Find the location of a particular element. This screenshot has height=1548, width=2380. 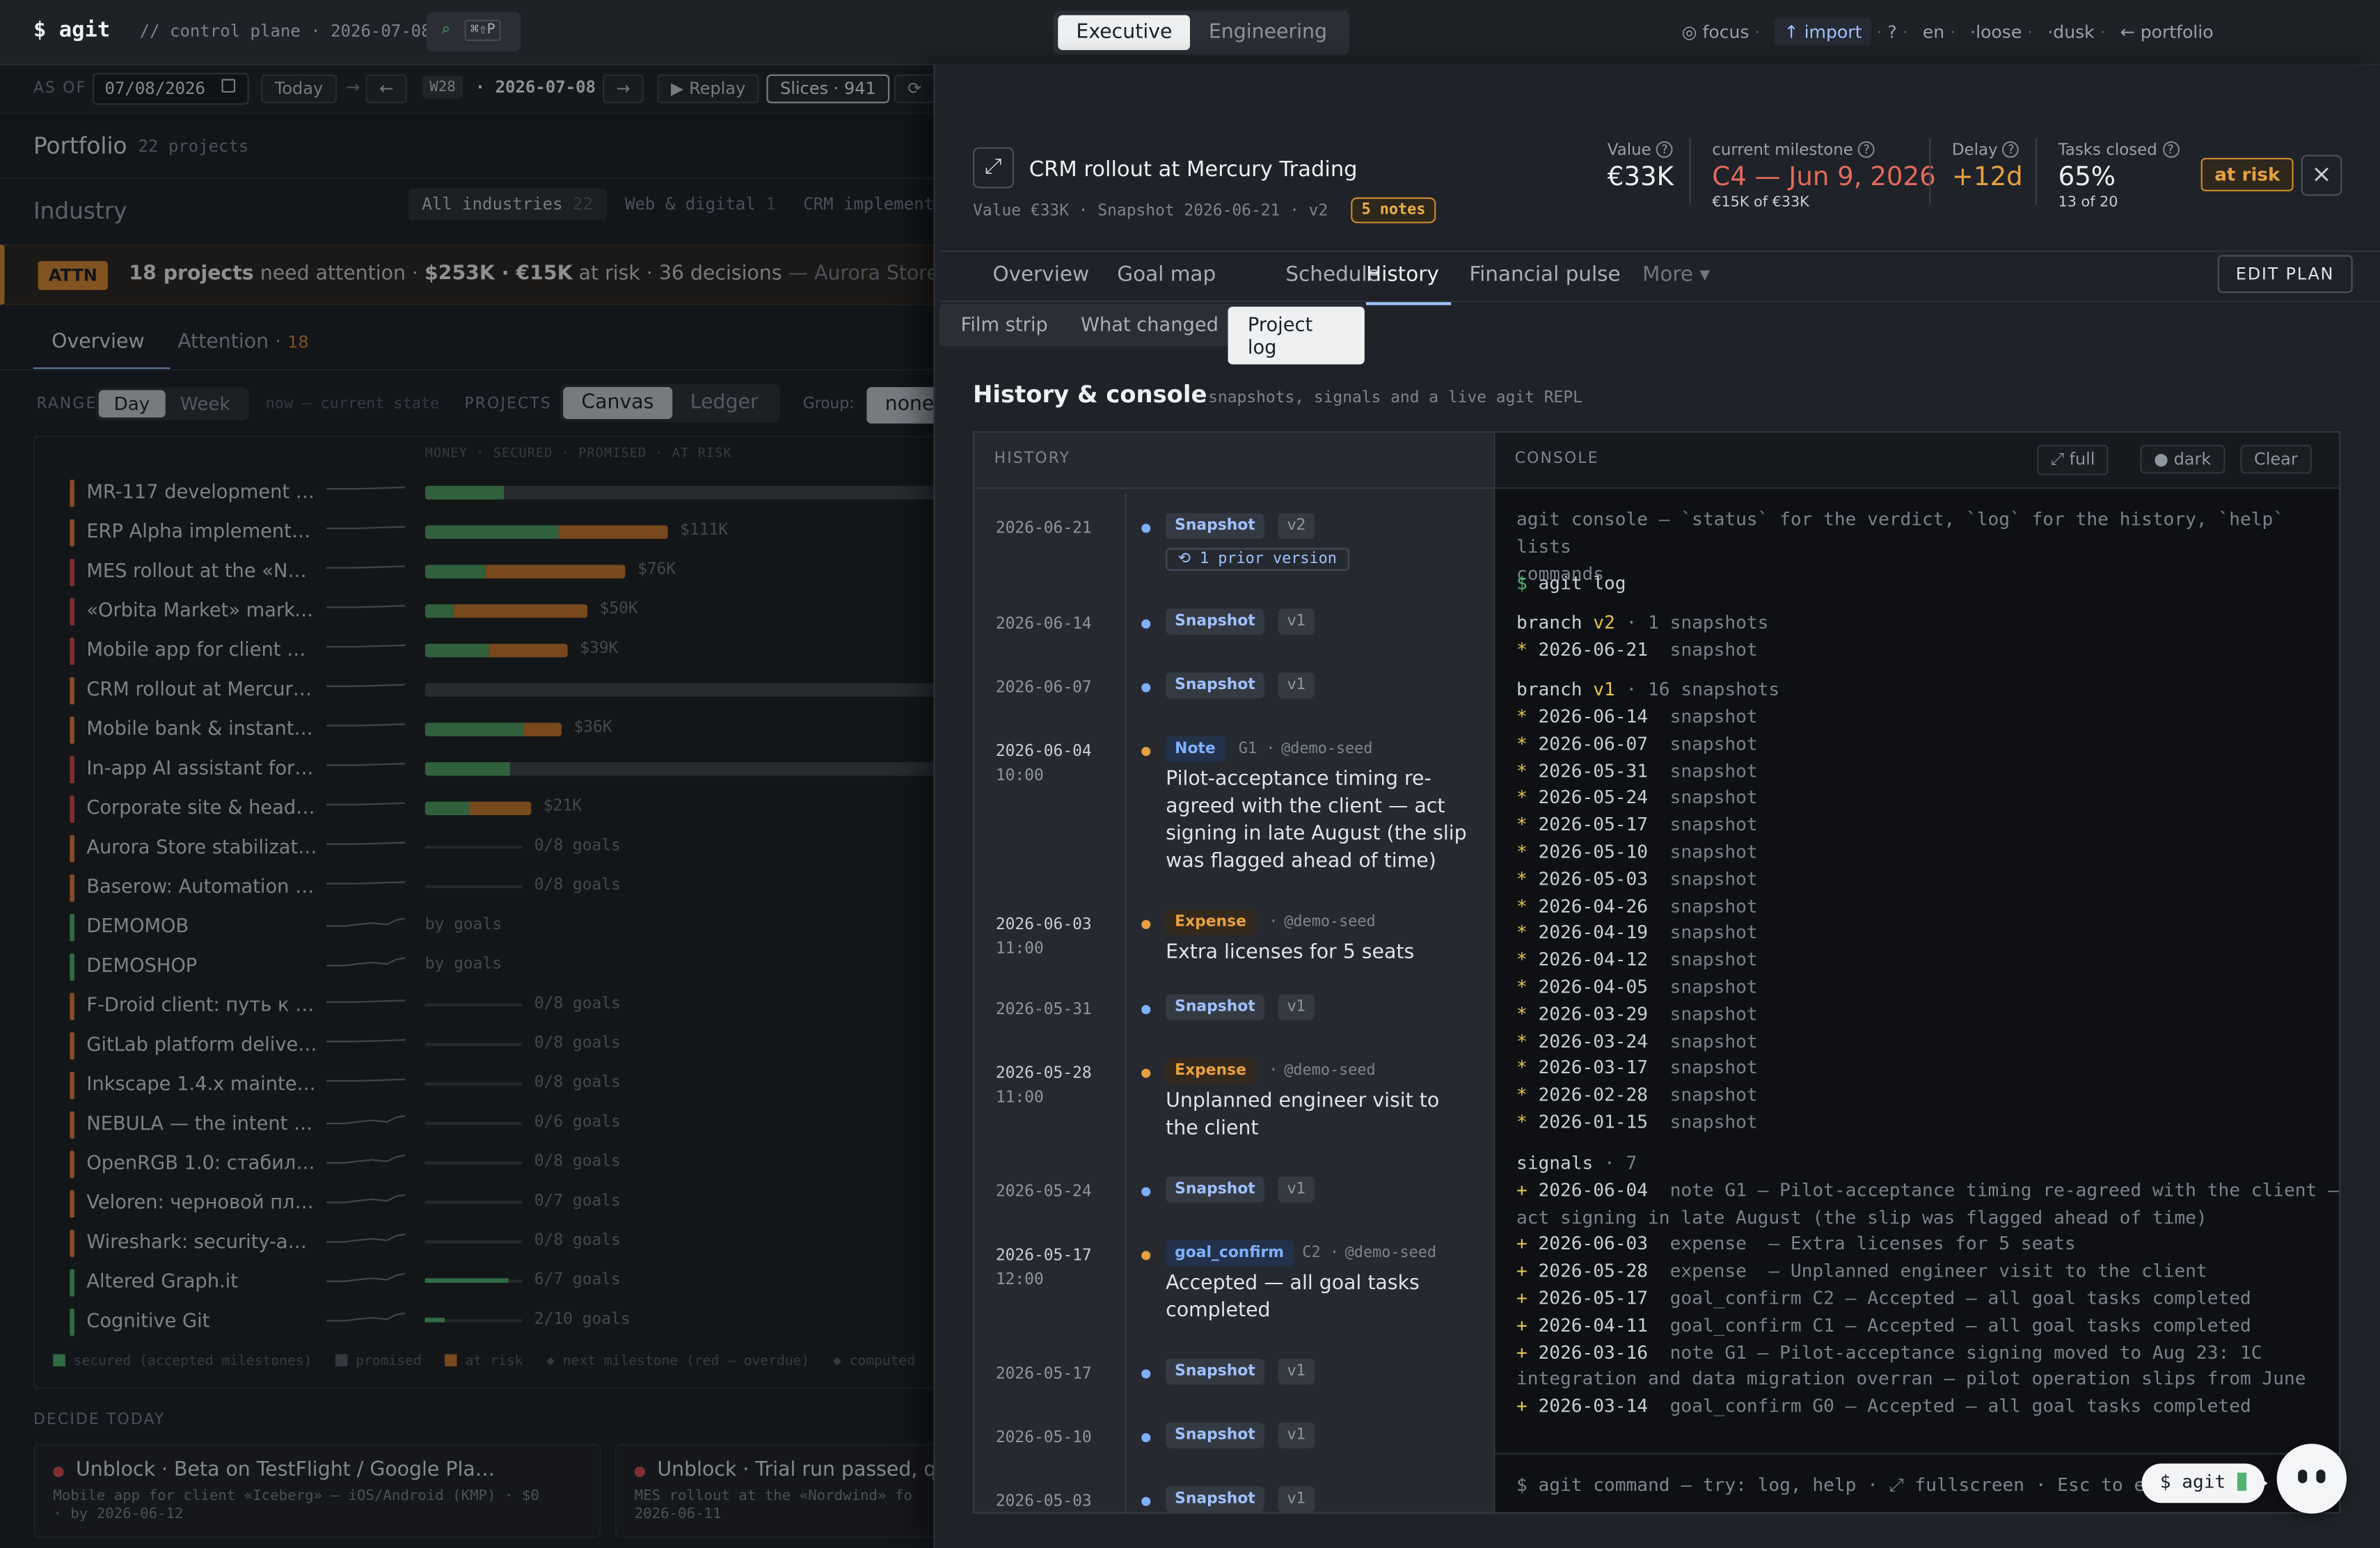

portfolio-link: ← portfolio is located at coordinates (2167, 32).